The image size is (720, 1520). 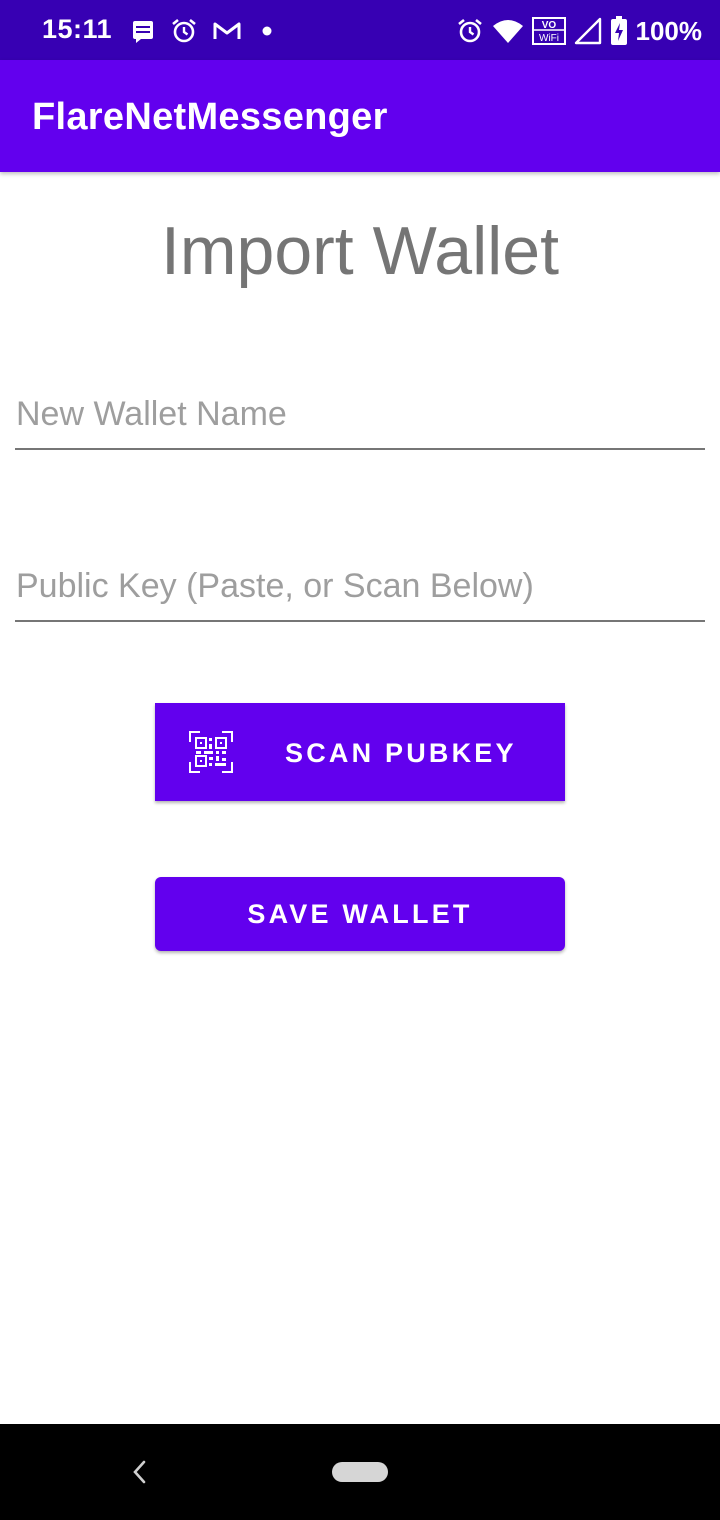 I want to click on home-pill-icon, so click(x=360, y=1472).